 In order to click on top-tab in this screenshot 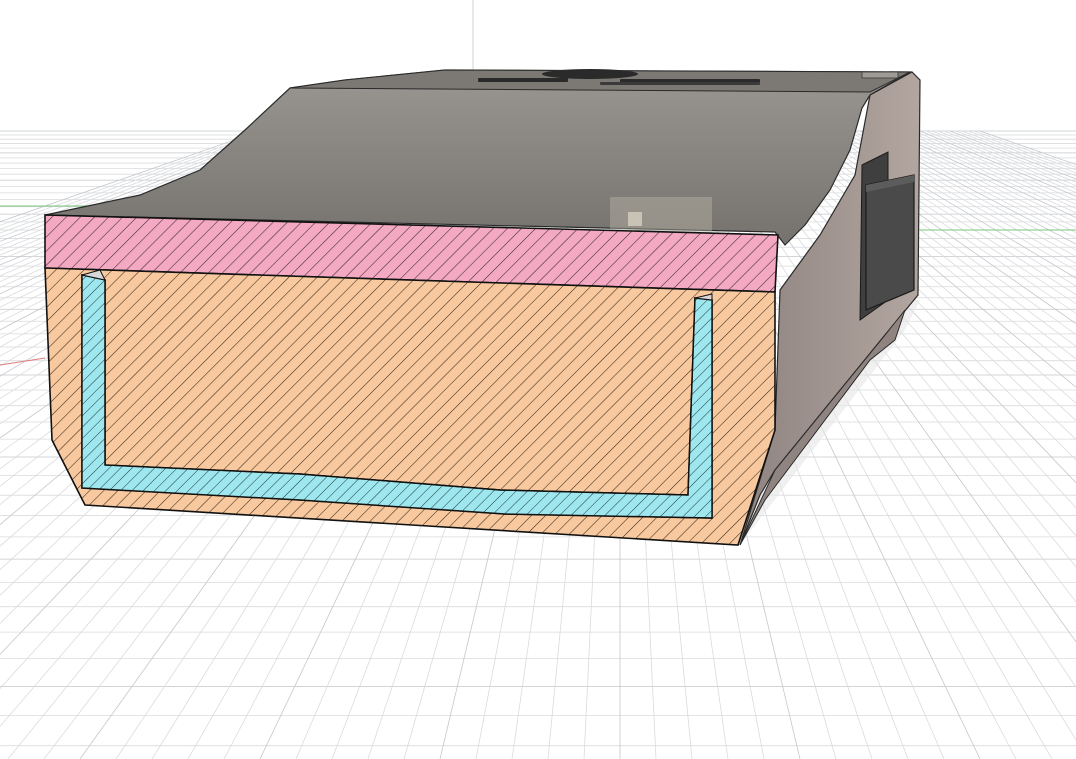, I will do `click(880, 75)`.